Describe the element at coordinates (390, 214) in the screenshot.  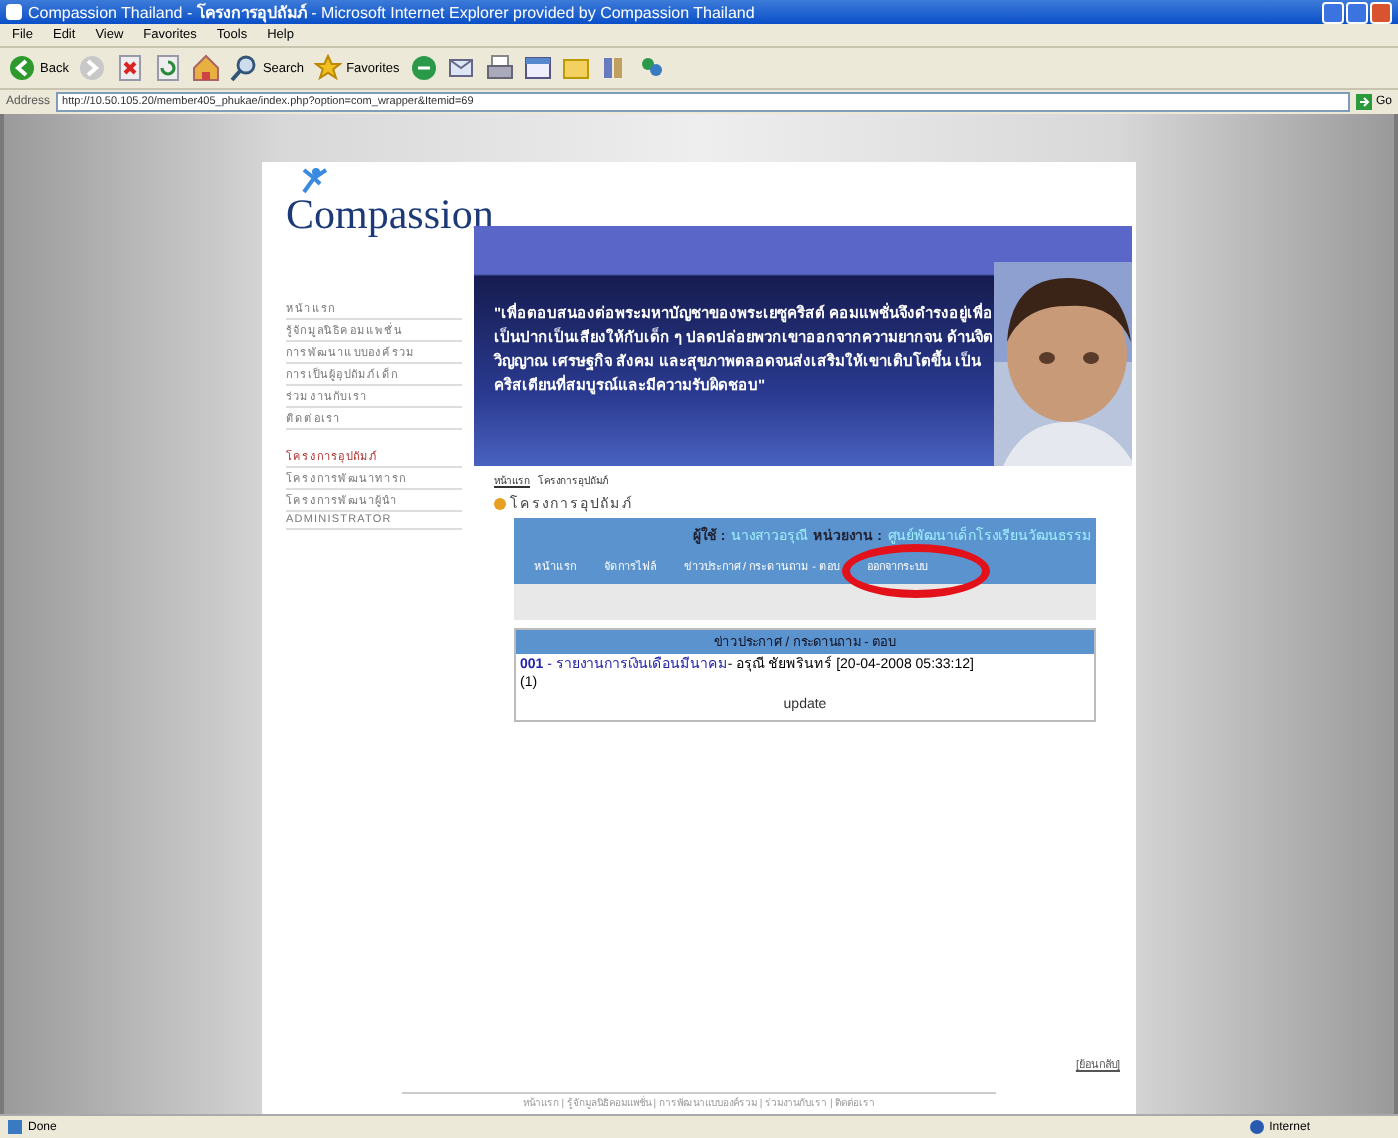
I see `logo-wordmark: Compassion` at that location.